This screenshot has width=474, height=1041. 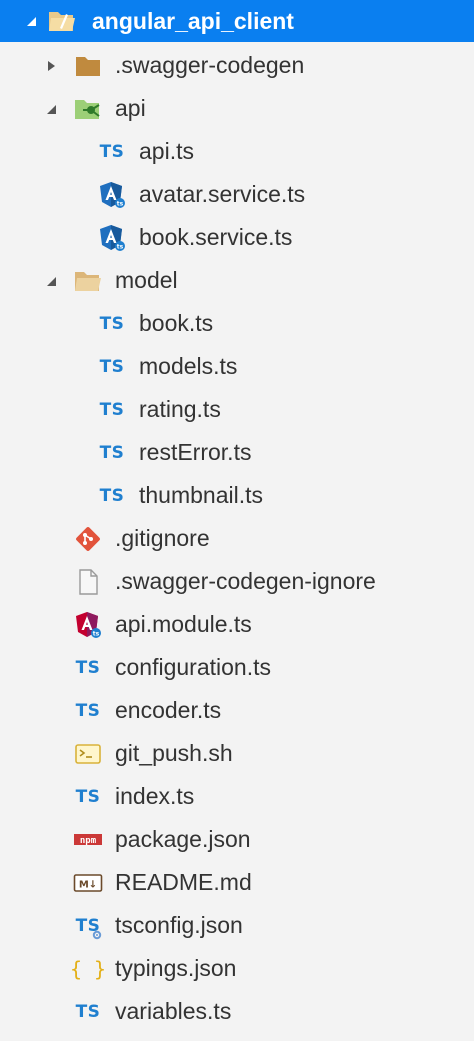 What do you see at coordinates (237, 151) in the screenshot?
I see `tree-item-api-ts: TS api.ts` at bounding box center [237, 151].